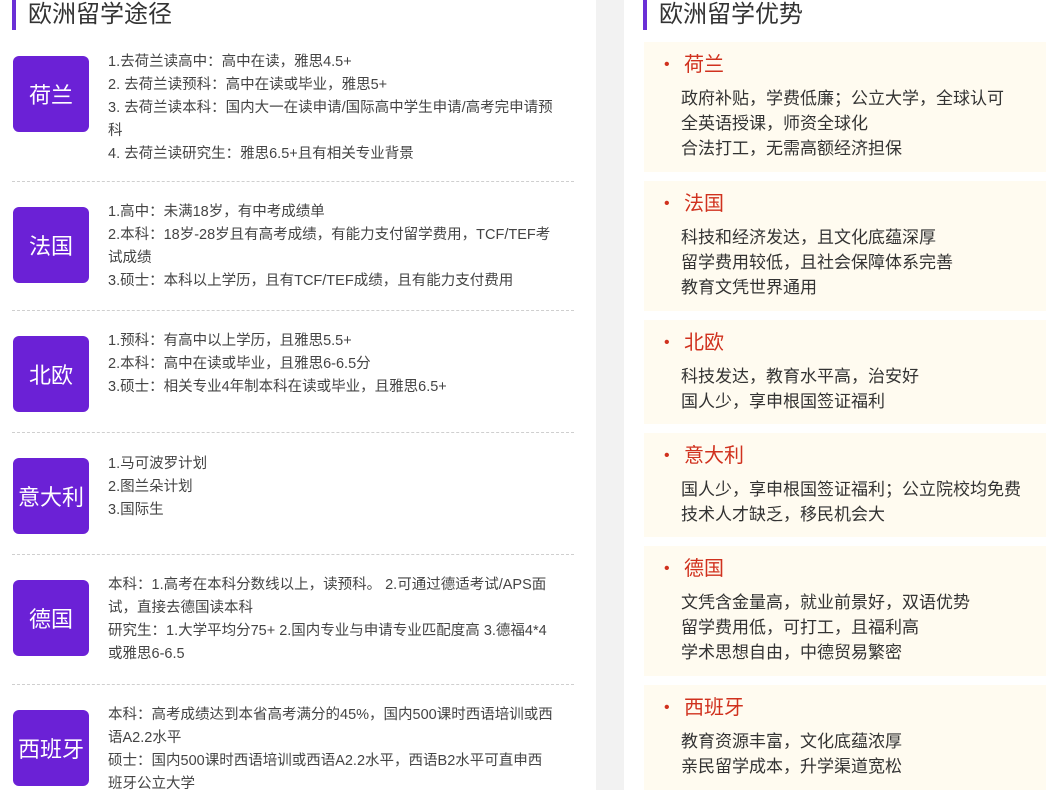 The width and height of the screenshot is (1046, 796). I want to click on route-line: 2.本科：高中在读或毕业，且雅思6-6.5分, so click(239, 364).